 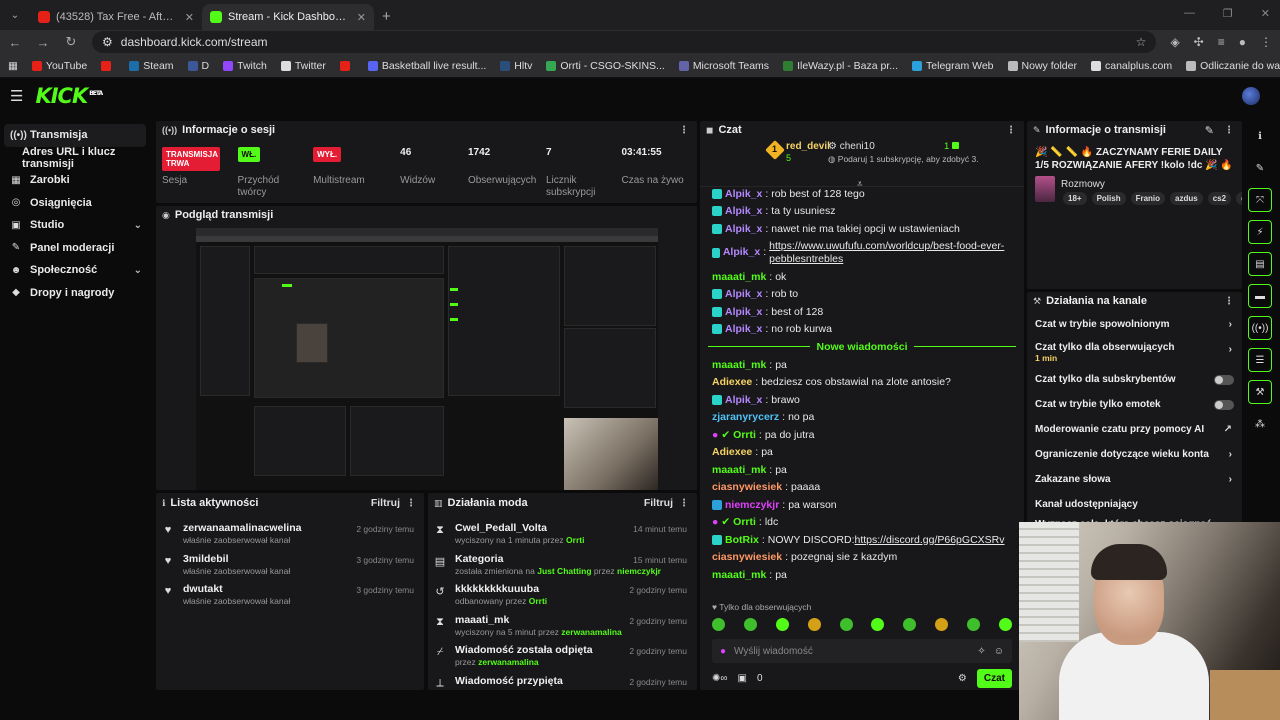 I want to click on edit-icon: ✎, so click(x=1260, y=168).